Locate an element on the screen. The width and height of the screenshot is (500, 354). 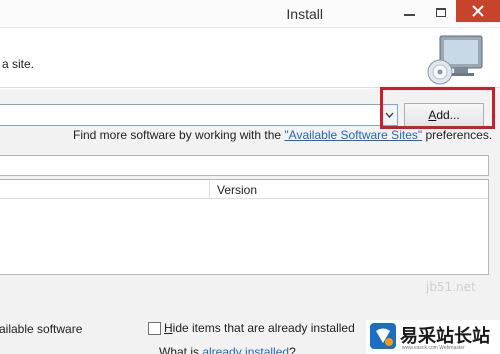
add-button-accel: A is located at coordinates (432, 115).